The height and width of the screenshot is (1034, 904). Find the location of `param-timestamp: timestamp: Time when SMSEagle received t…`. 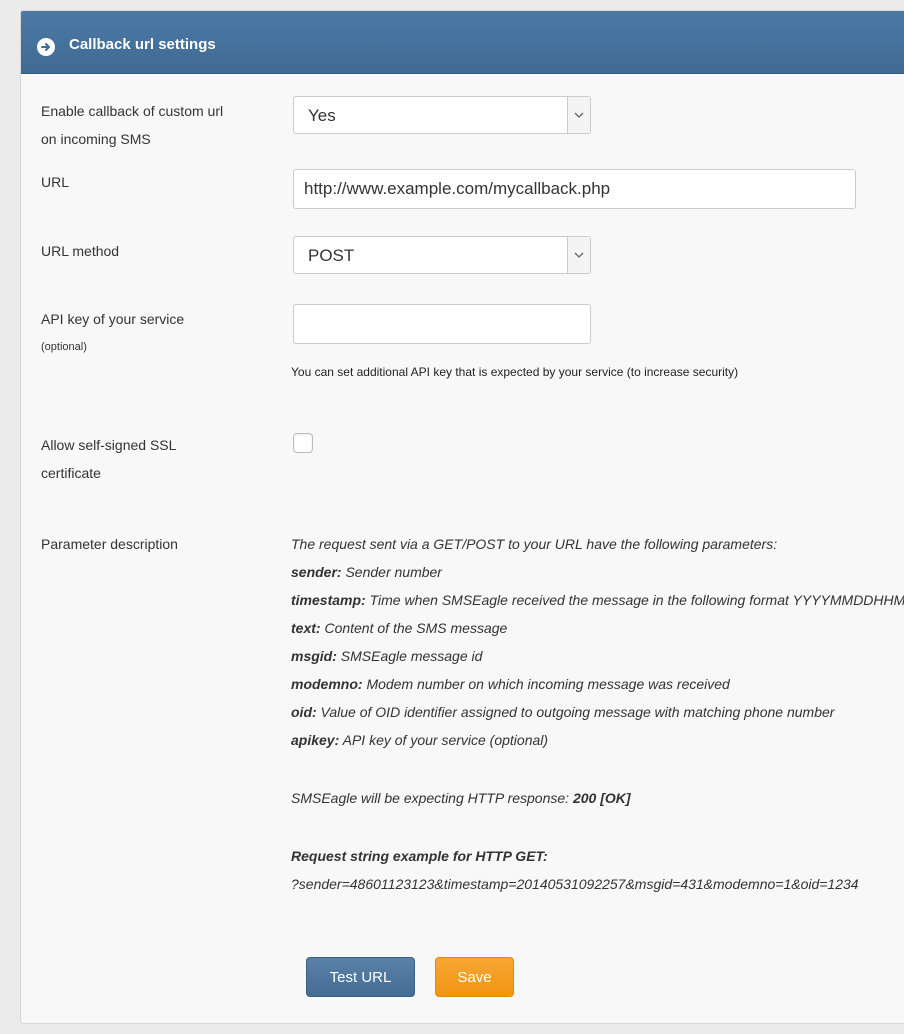

param-timestamp: timestamp: Time when SMSEagle received t… is located at coordinates (597, 600).